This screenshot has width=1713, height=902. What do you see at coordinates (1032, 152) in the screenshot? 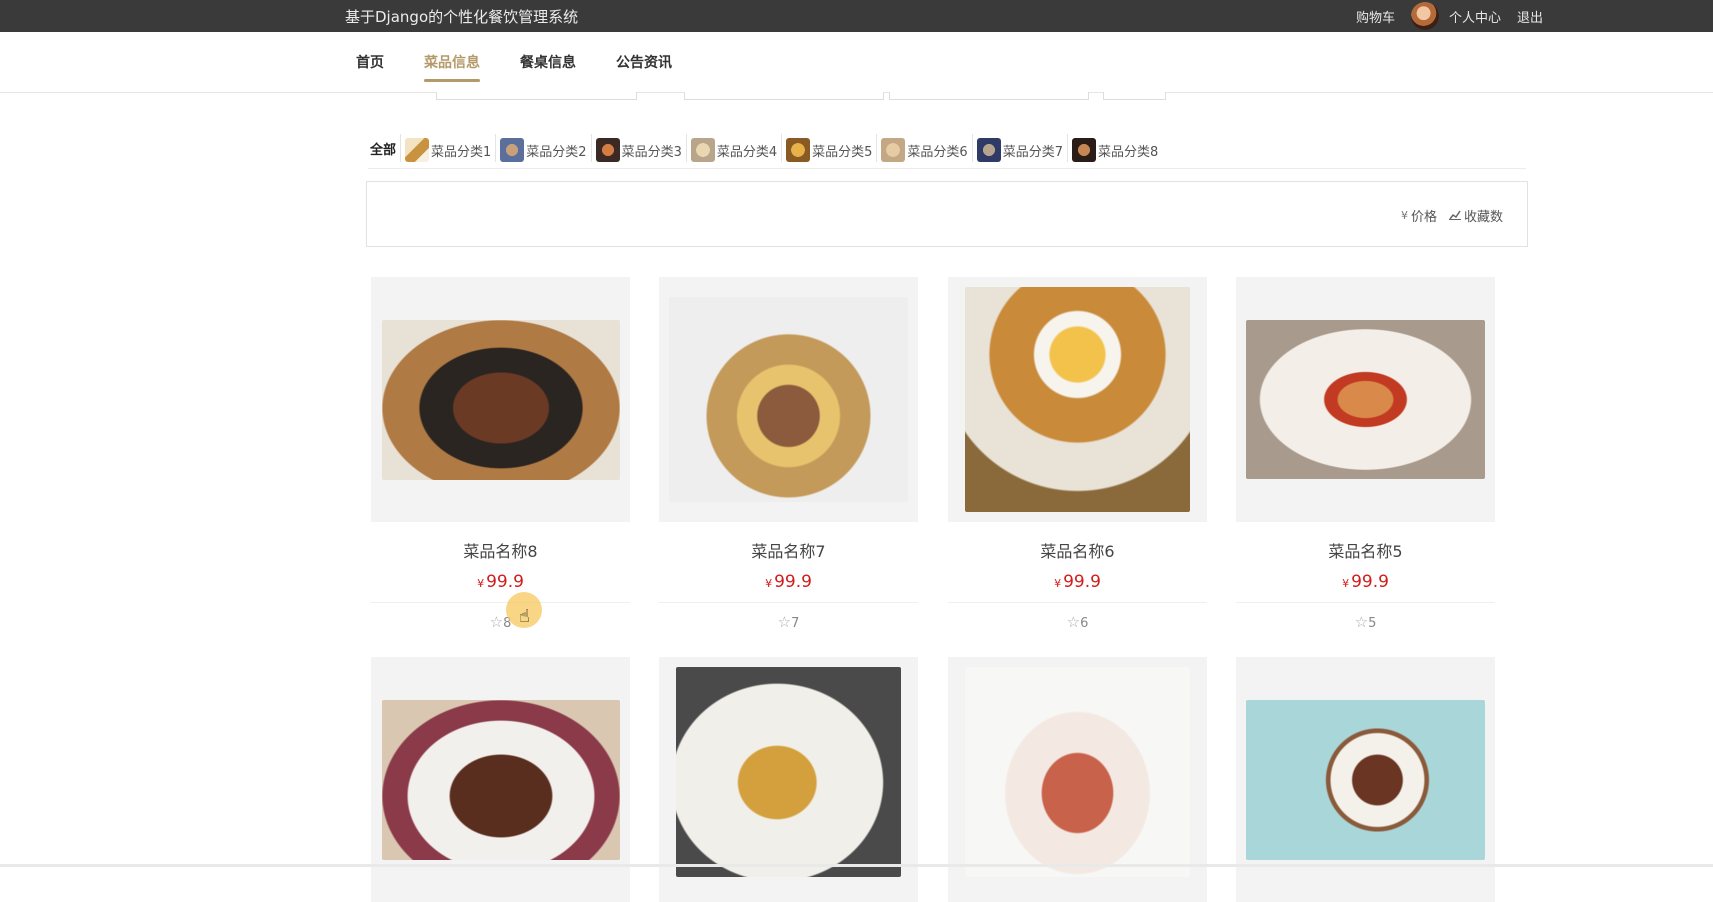
I see `category-label: 菜品分类7` at bounding box center [1032, 152].